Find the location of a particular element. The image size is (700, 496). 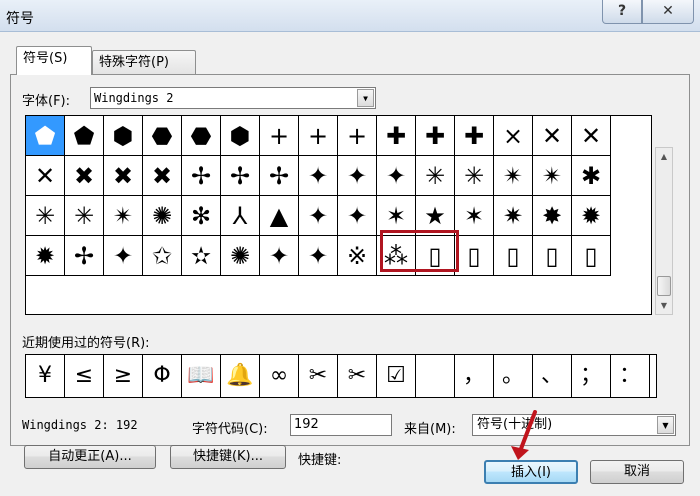

help-button: ? is located at coordinates (622, 12).